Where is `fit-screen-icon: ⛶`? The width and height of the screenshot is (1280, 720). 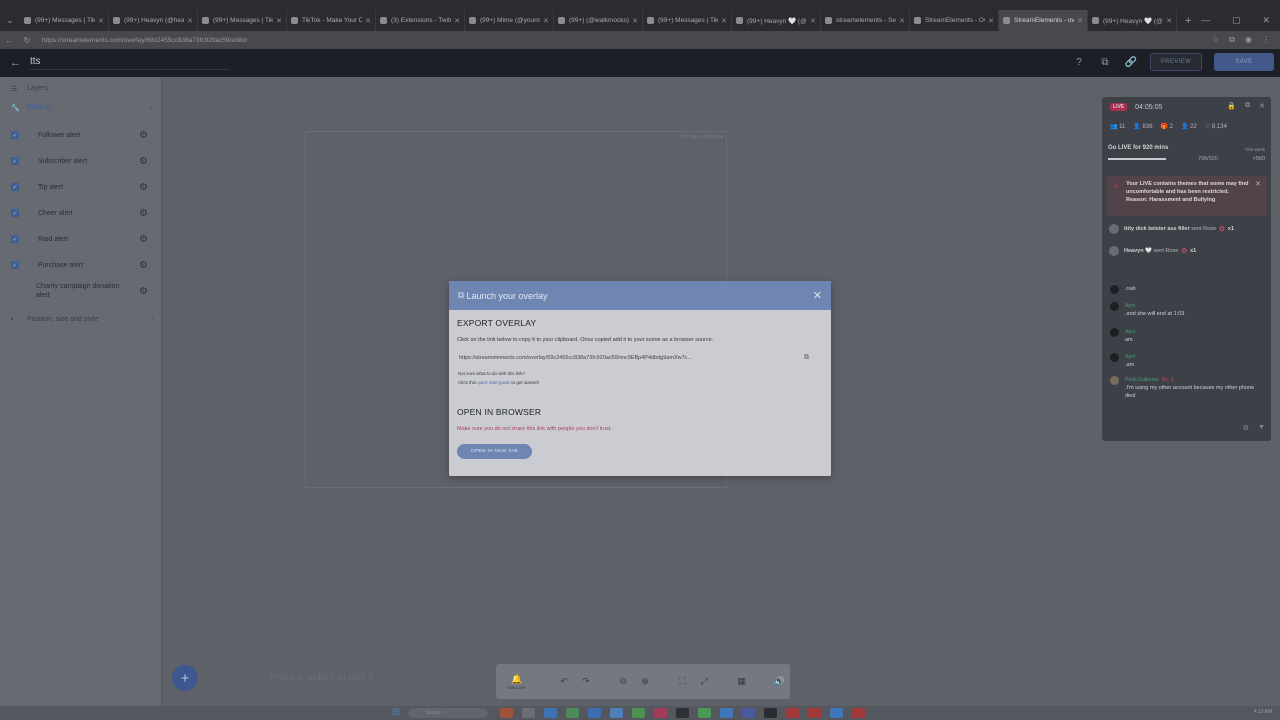 fit-screen-icon: ⛶ is located at coordinates (683, 681).